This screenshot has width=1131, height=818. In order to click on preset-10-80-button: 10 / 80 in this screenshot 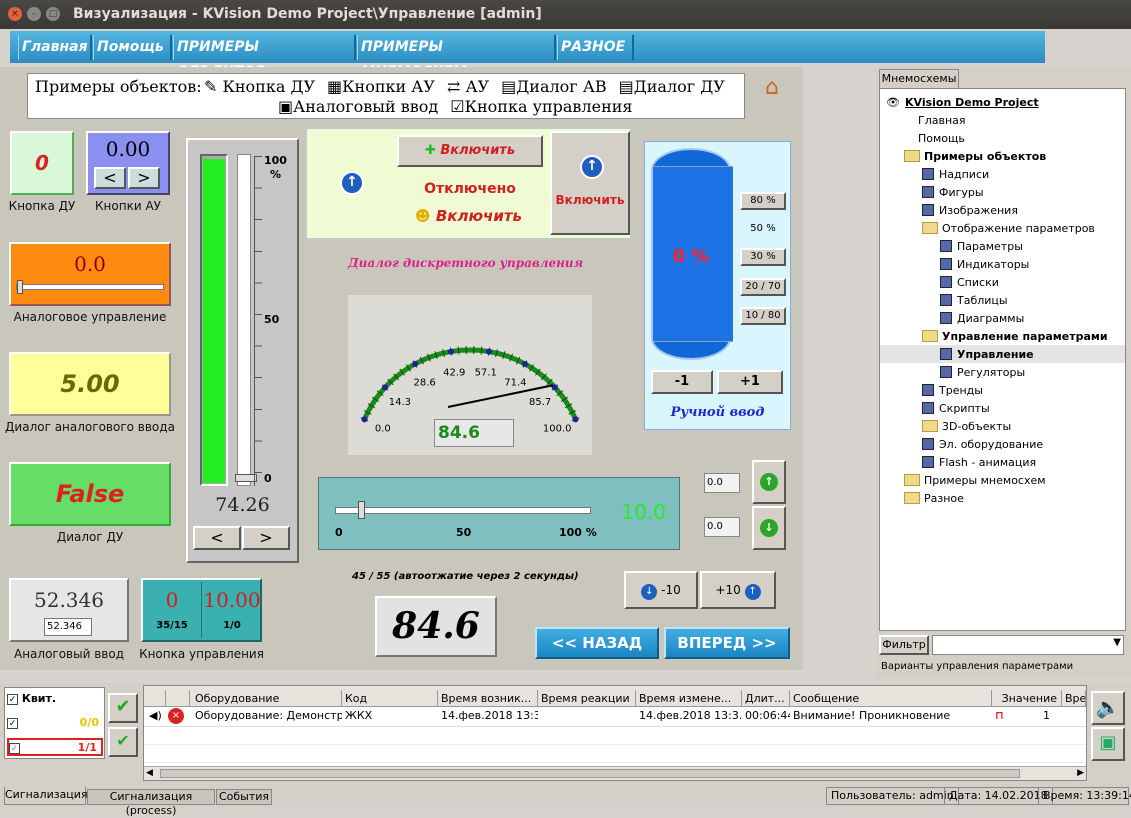, I will do `click(763, 316)`.